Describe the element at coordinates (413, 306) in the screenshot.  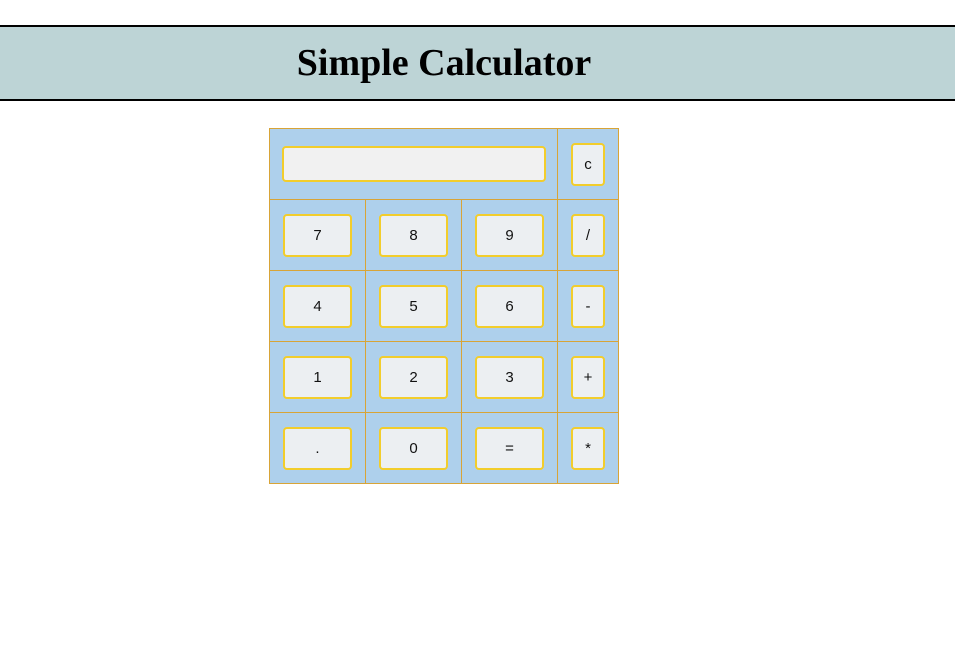
I see `digit-5-button: 5` at that location.